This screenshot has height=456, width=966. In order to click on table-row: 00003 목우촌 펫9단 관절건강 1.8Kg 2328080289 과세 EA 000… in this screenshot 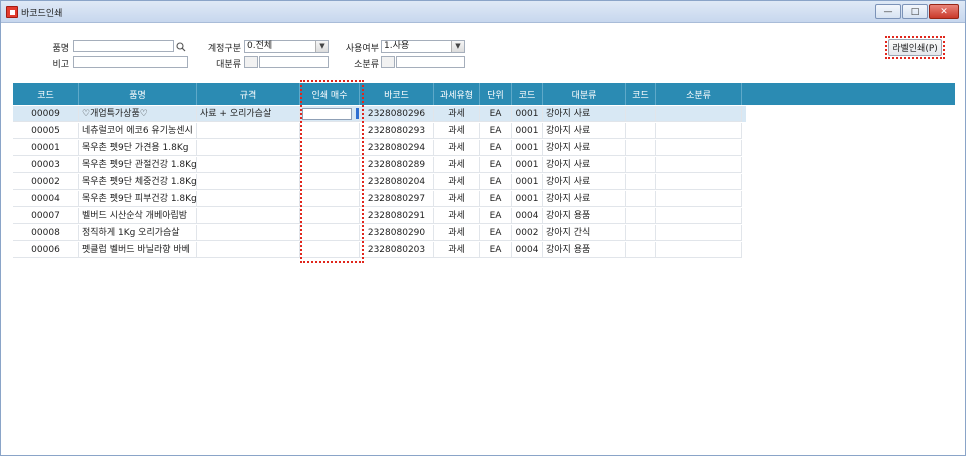, I will do `click(379, 165)`.